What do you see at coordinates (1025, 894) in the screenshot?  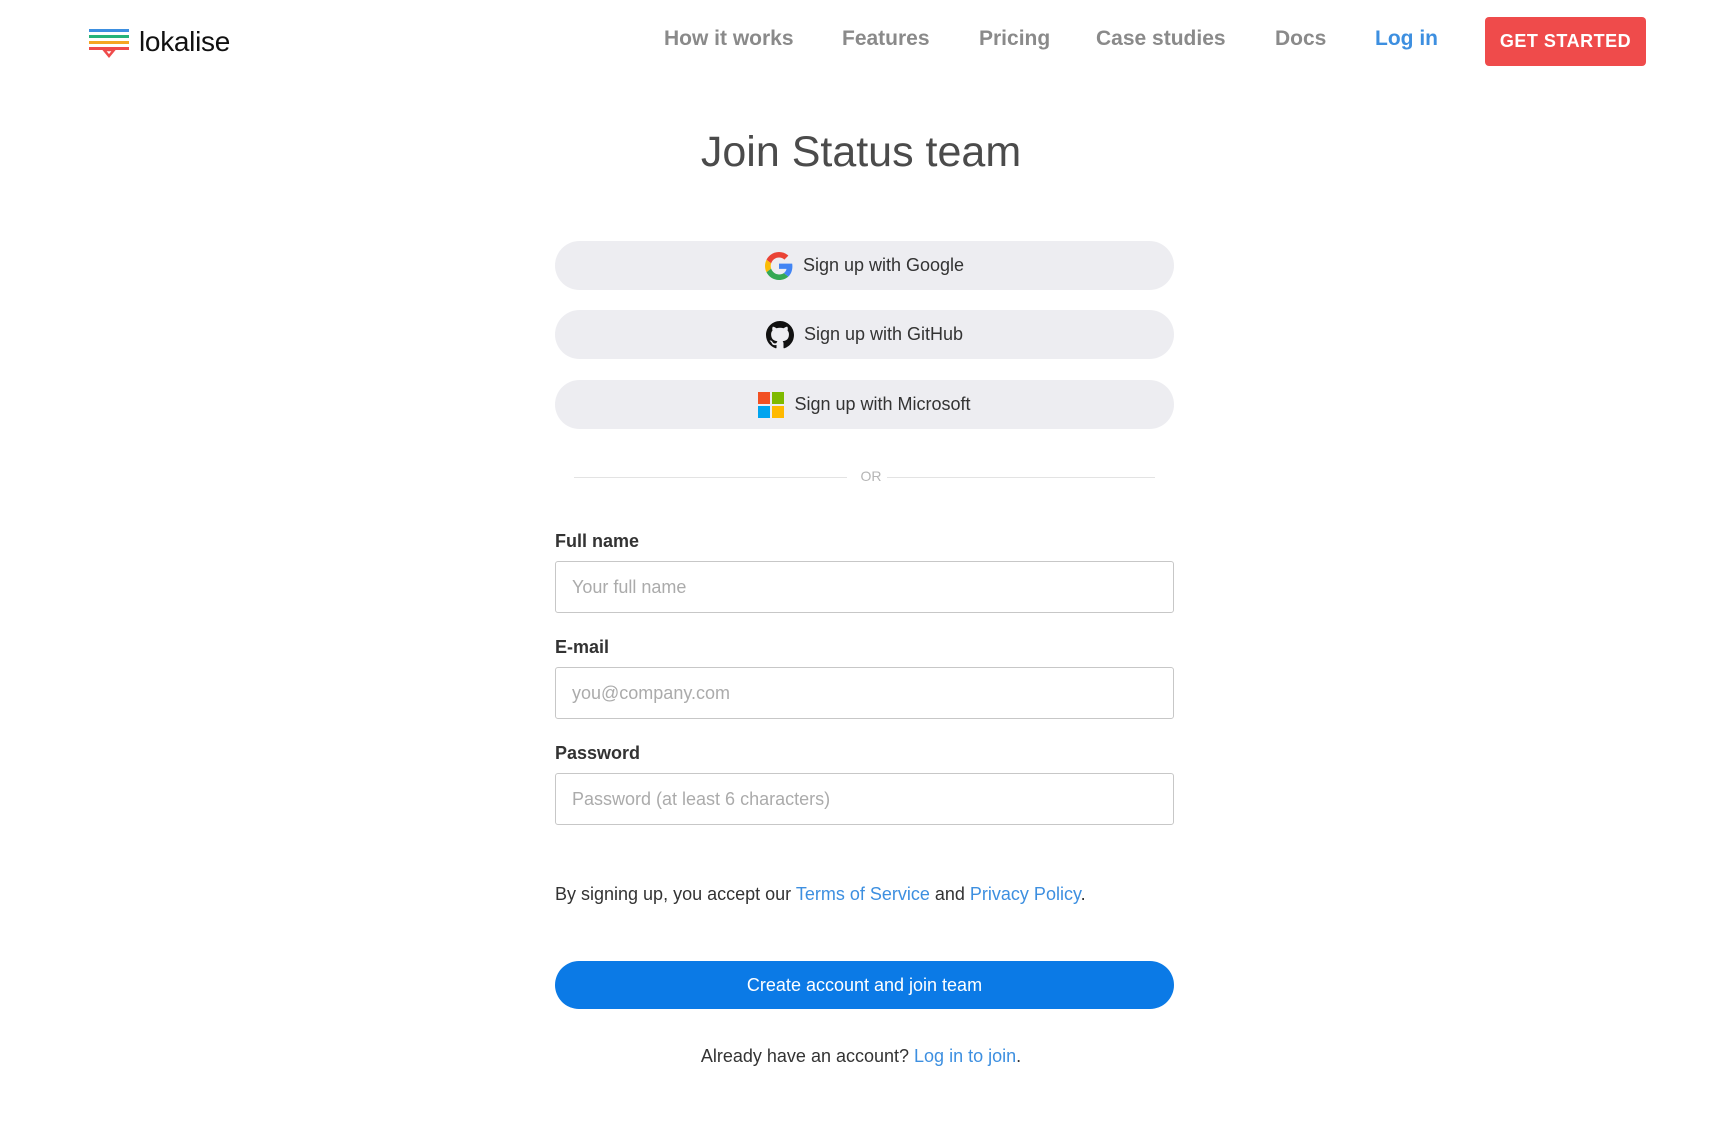 I see `privacy-policy-link: Privacy Policy` at bounding box center [1025, 894].